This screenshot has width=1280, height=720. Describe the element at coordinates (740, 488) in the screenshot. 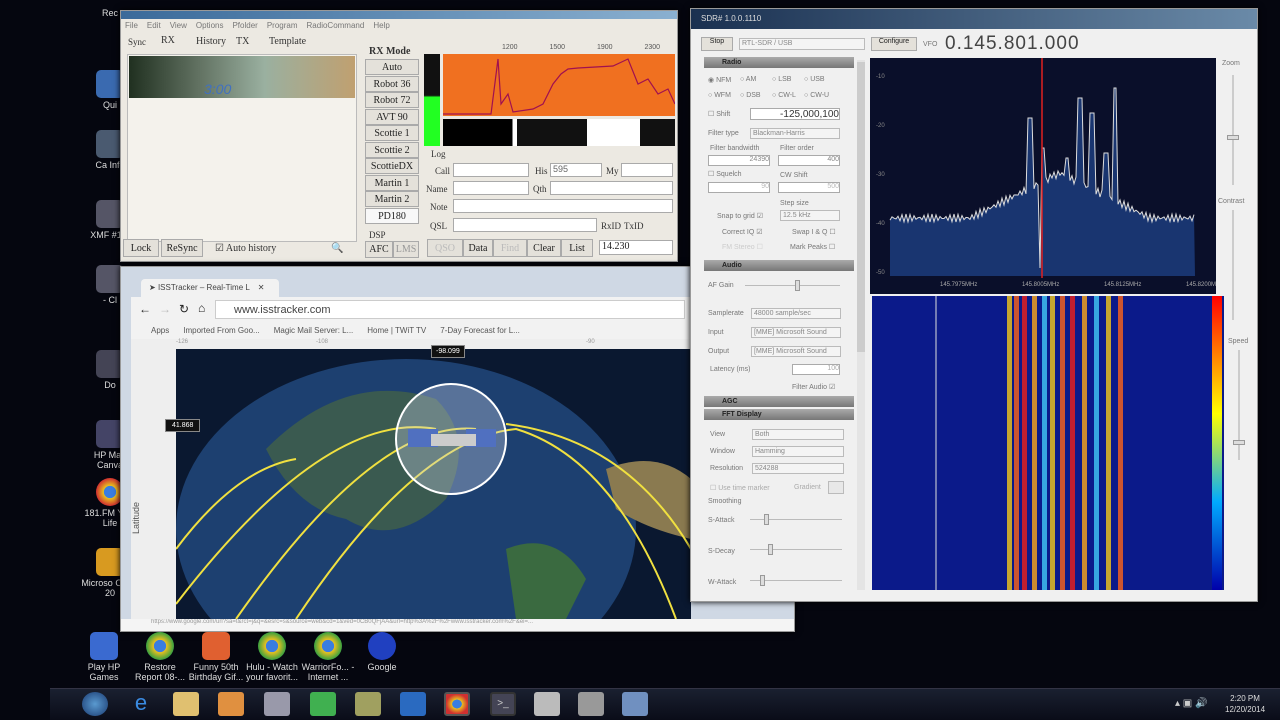

I see `time-marker-checkbox: ☐ Use time marker` at that location.